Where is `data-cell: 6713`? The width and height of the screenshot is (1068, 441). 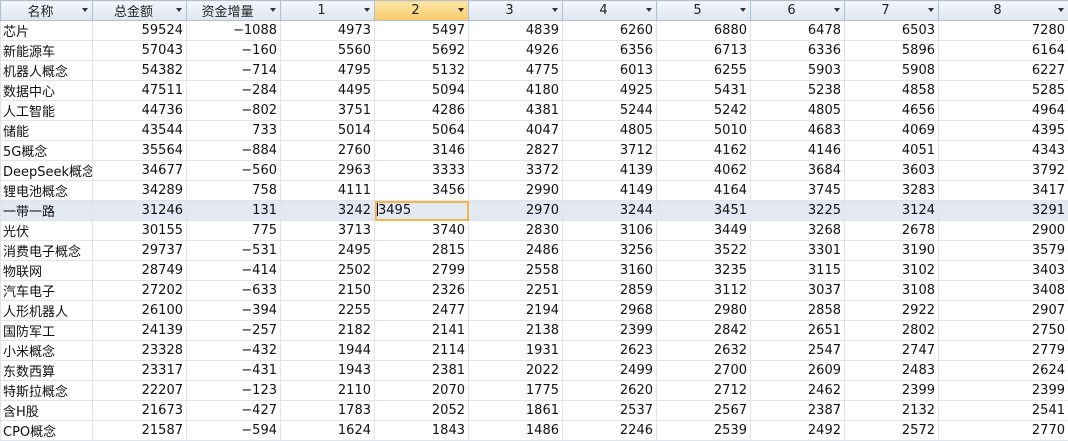 data-cell: 6713 is located at coordinates (703, 50).